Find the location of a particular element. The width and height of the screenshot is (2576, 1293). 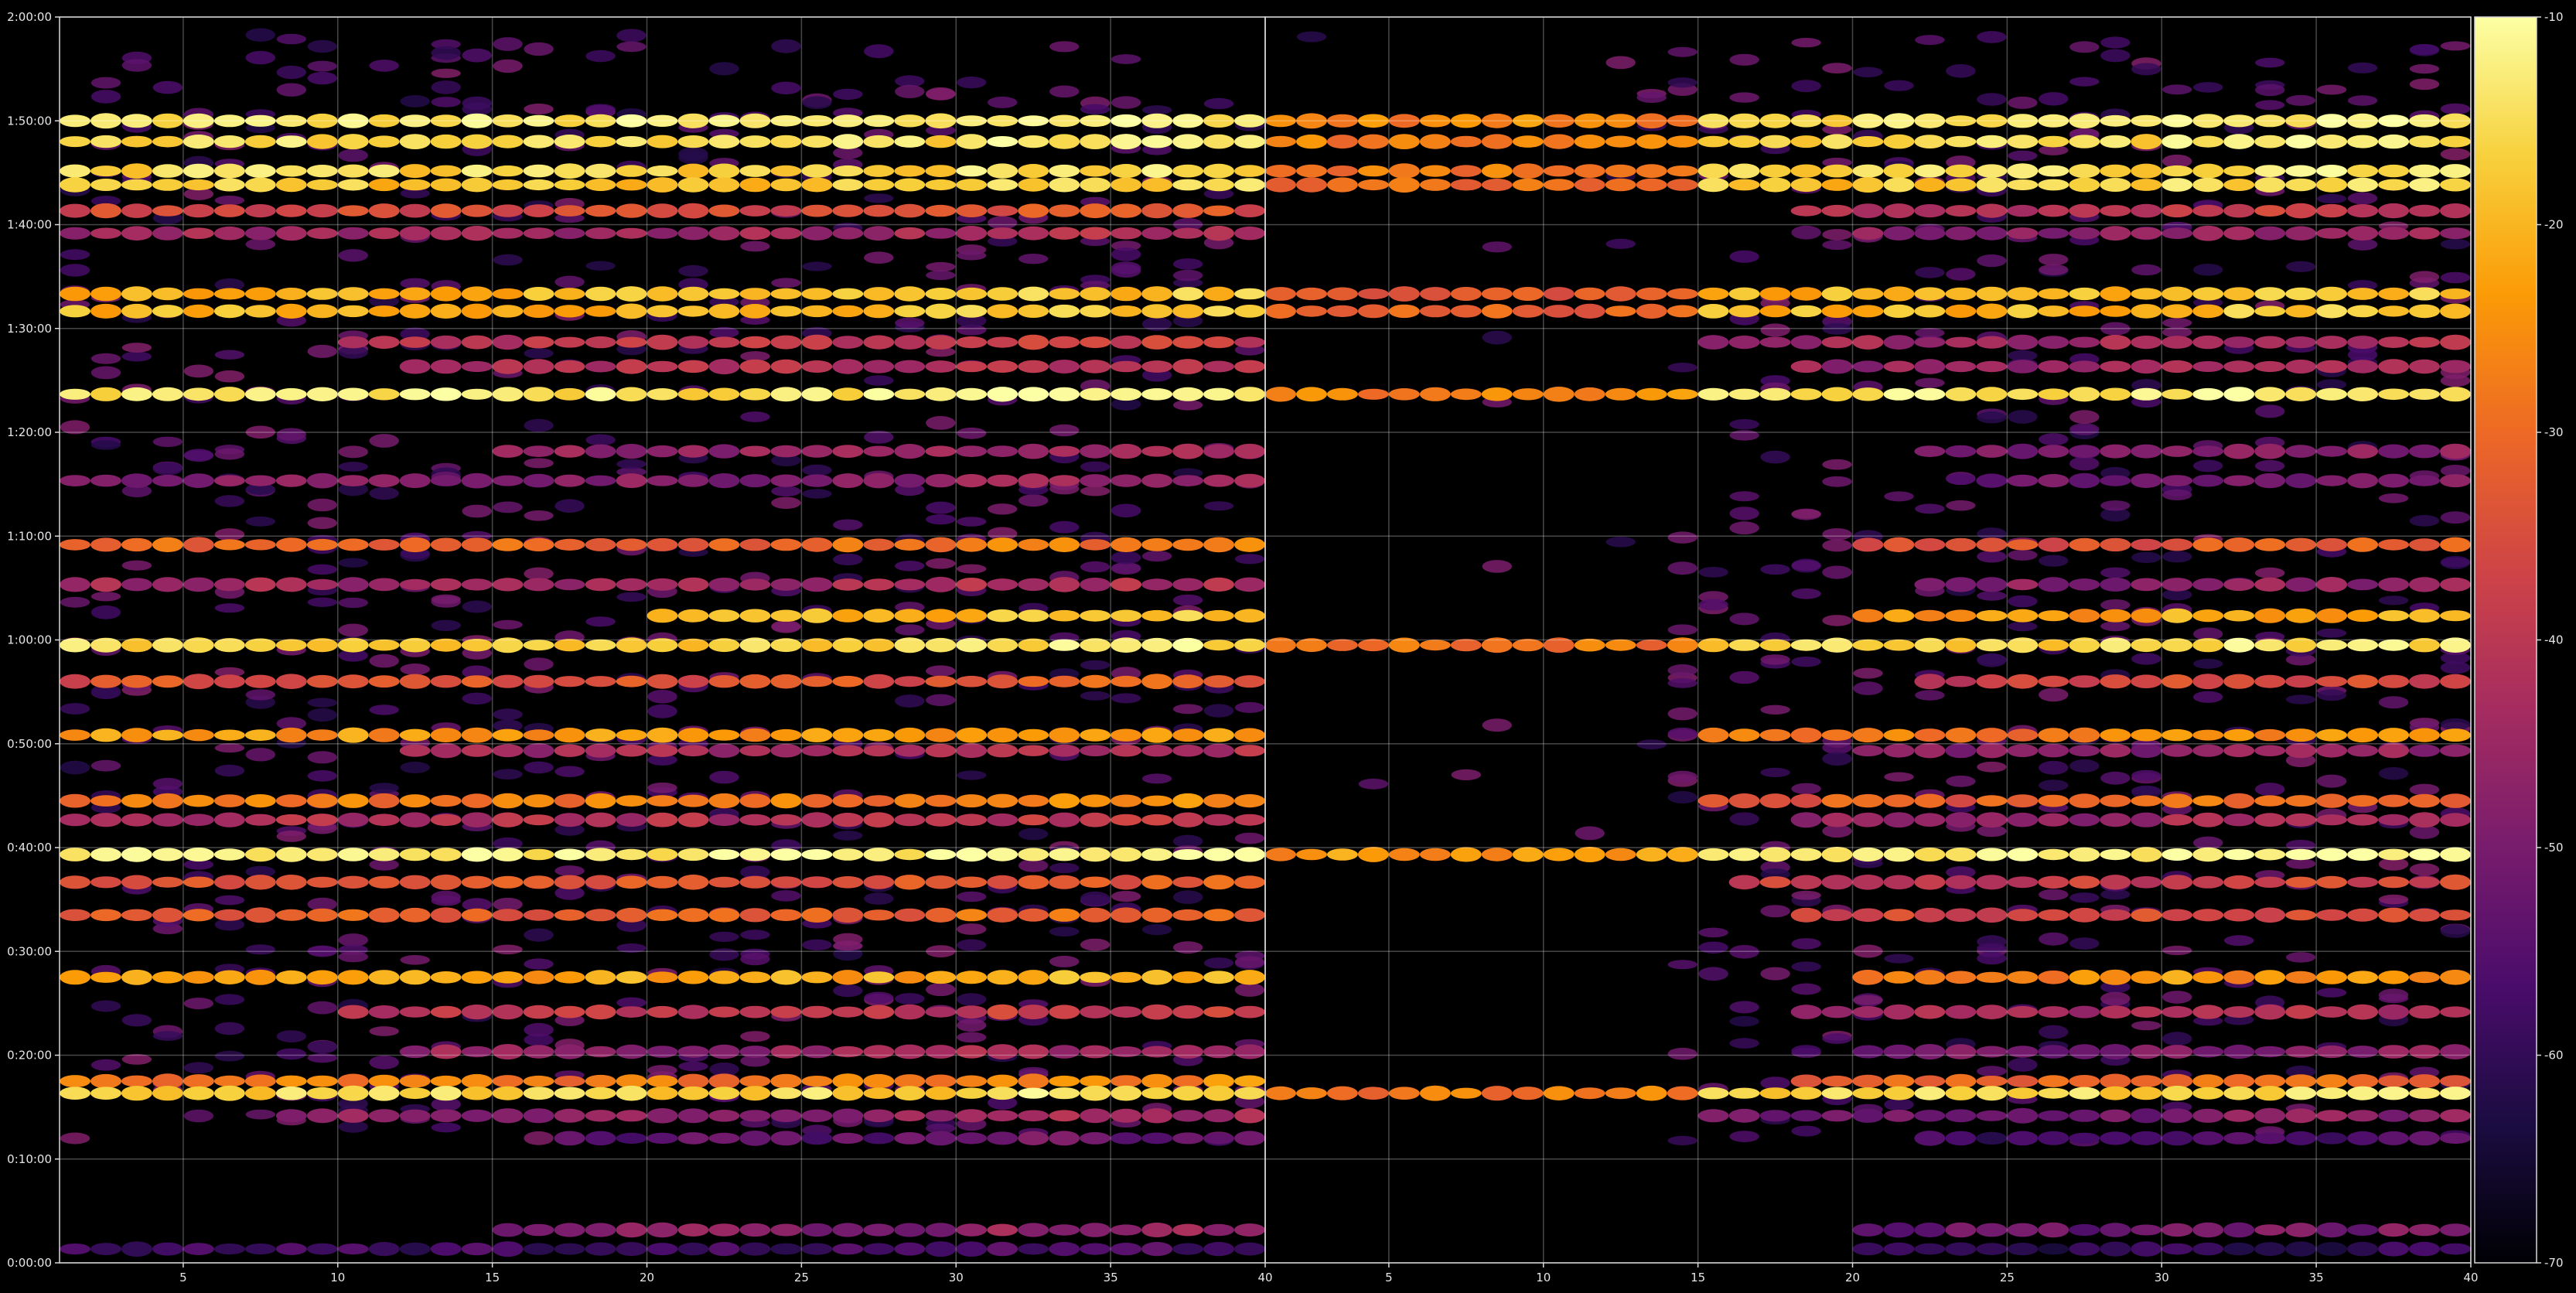

x-tick-label: 40 is located at coordinates (1264, 1277).